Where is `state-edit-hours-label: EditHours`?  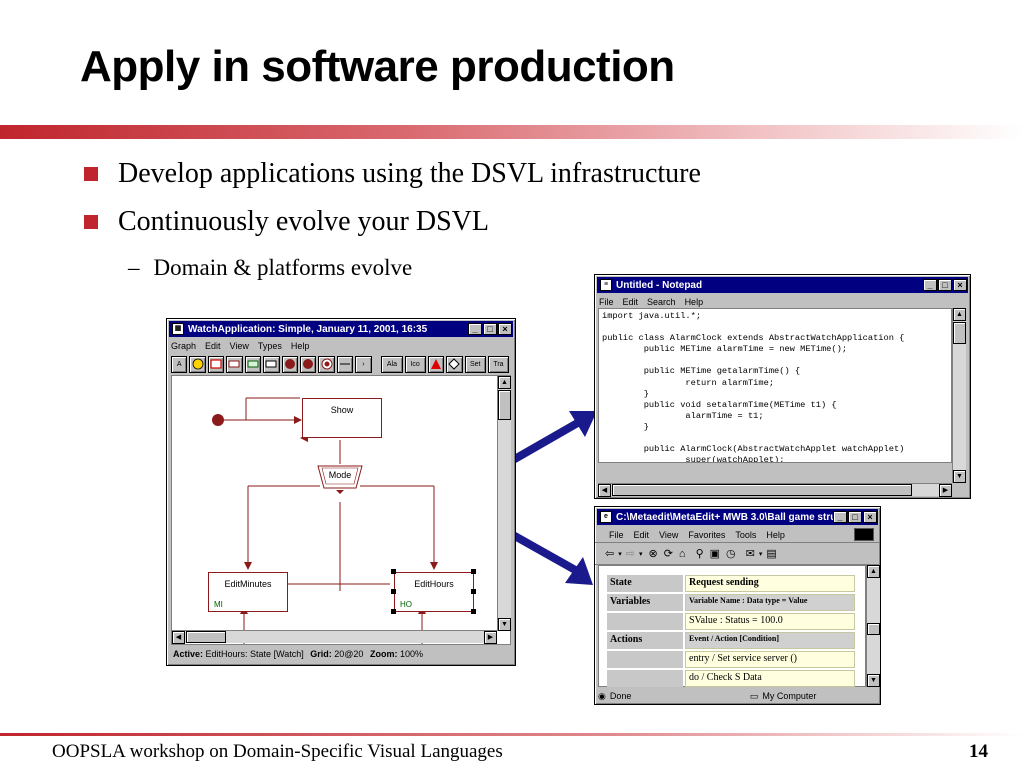 state-edit-hours-label: EditHours is located at coordinates (434, 584).